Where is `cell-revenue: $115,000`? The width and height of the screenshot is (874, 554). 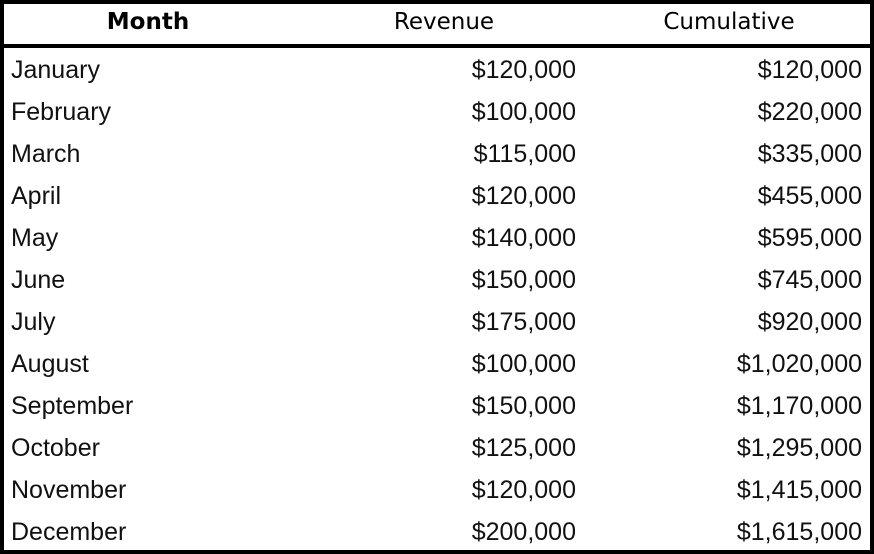 cell-revenue: $115,000 is located at coordinates (524, 154).